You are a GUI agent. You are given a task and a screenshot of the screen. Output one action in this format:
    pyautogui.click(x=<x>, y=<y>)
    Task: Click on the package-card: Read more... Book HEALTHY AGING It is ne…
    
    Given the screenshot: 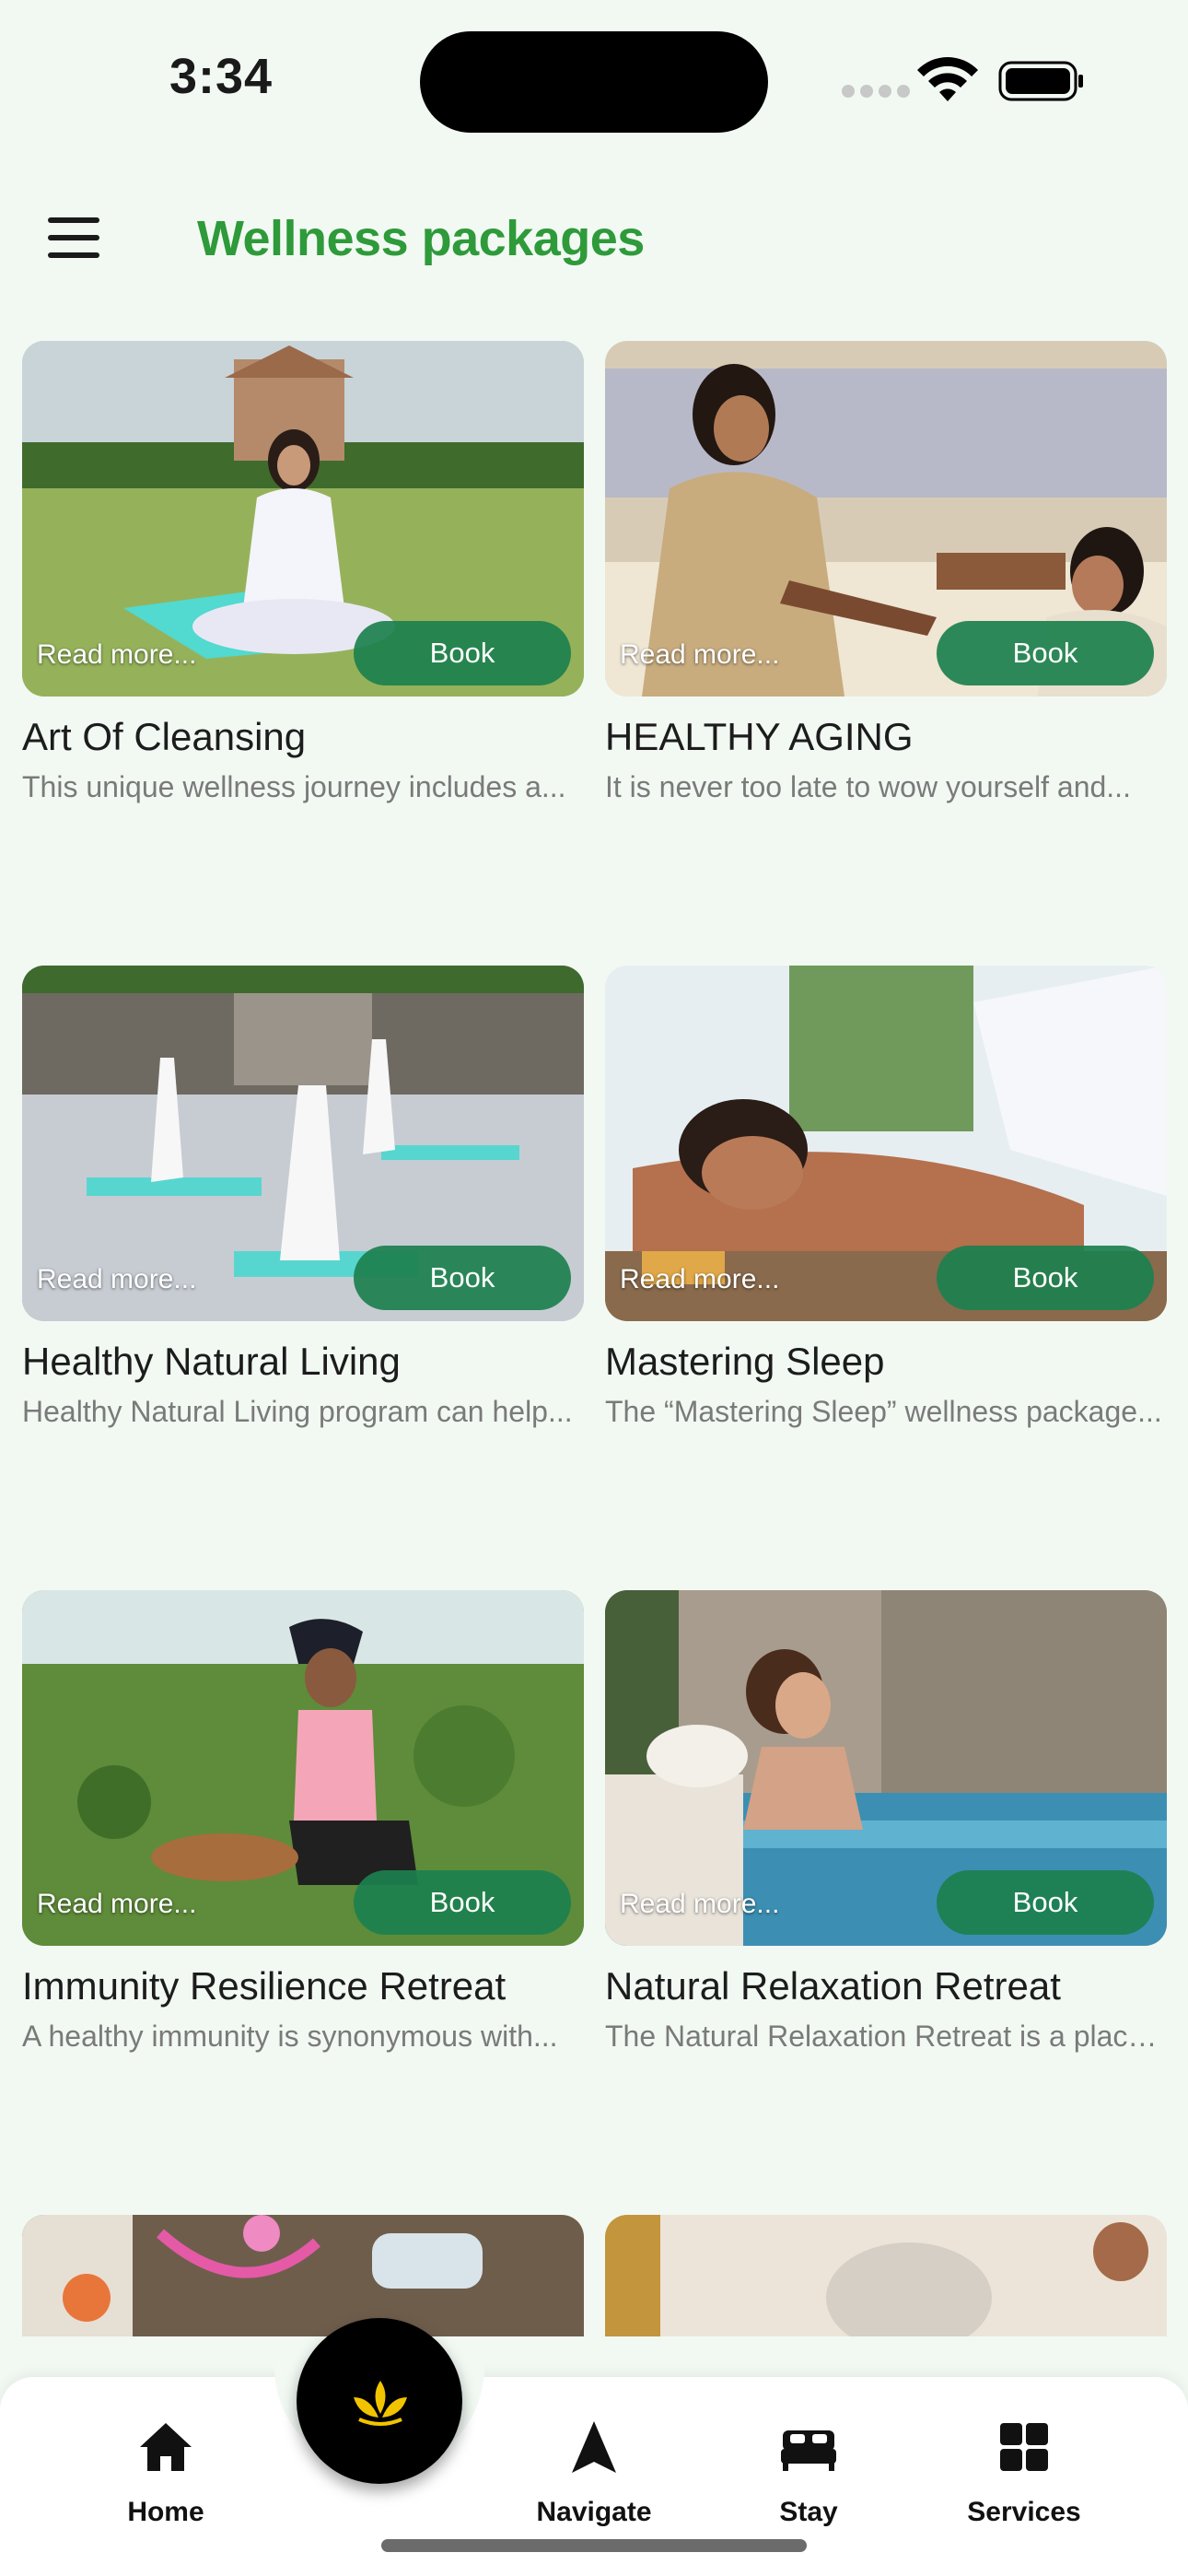 What is the action you would take?
    pyautogui.click(x=886, y=572)
    